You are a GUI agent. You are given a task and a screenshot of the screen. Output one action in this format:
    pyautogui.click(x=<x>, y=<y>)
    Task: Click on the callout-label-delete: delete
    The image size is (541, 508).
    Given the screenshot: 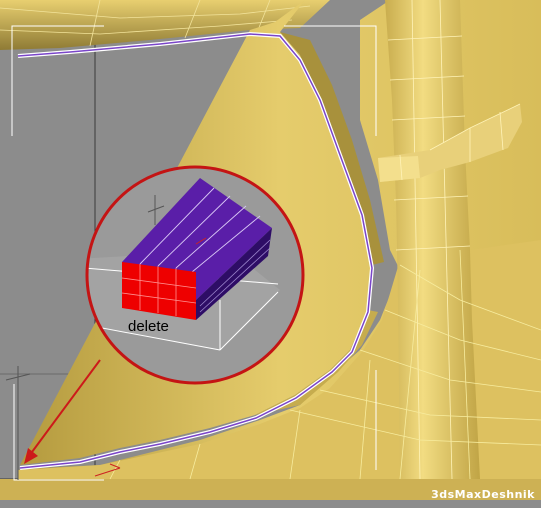 What is the action you would take?
    pyautogui.click(x=148, y=326)
    